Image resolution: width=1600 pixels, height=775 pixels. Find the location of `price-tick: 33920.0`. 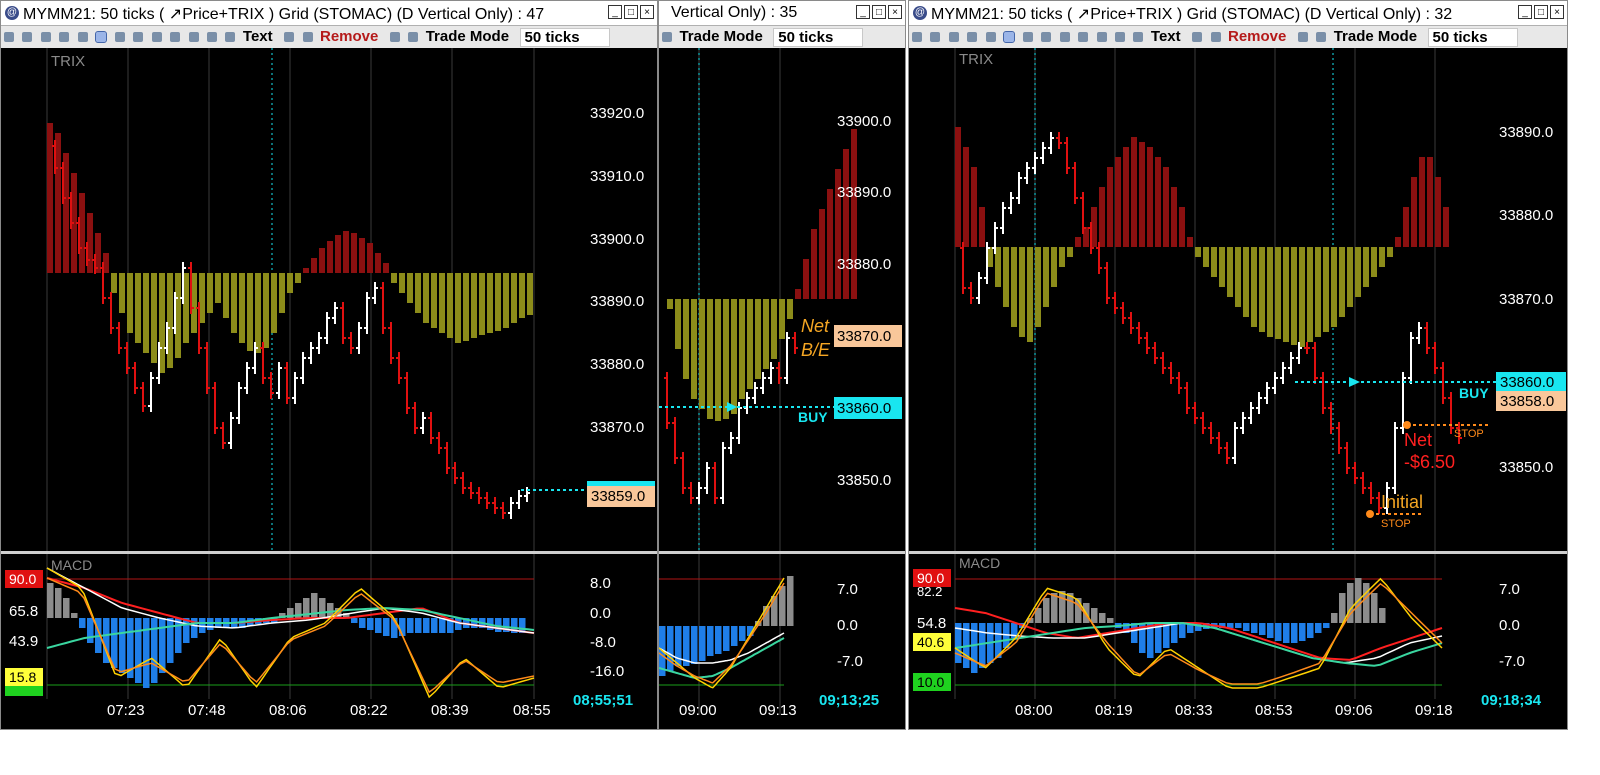

price-tick: 33920.0 is located at coordinates (617, 113).